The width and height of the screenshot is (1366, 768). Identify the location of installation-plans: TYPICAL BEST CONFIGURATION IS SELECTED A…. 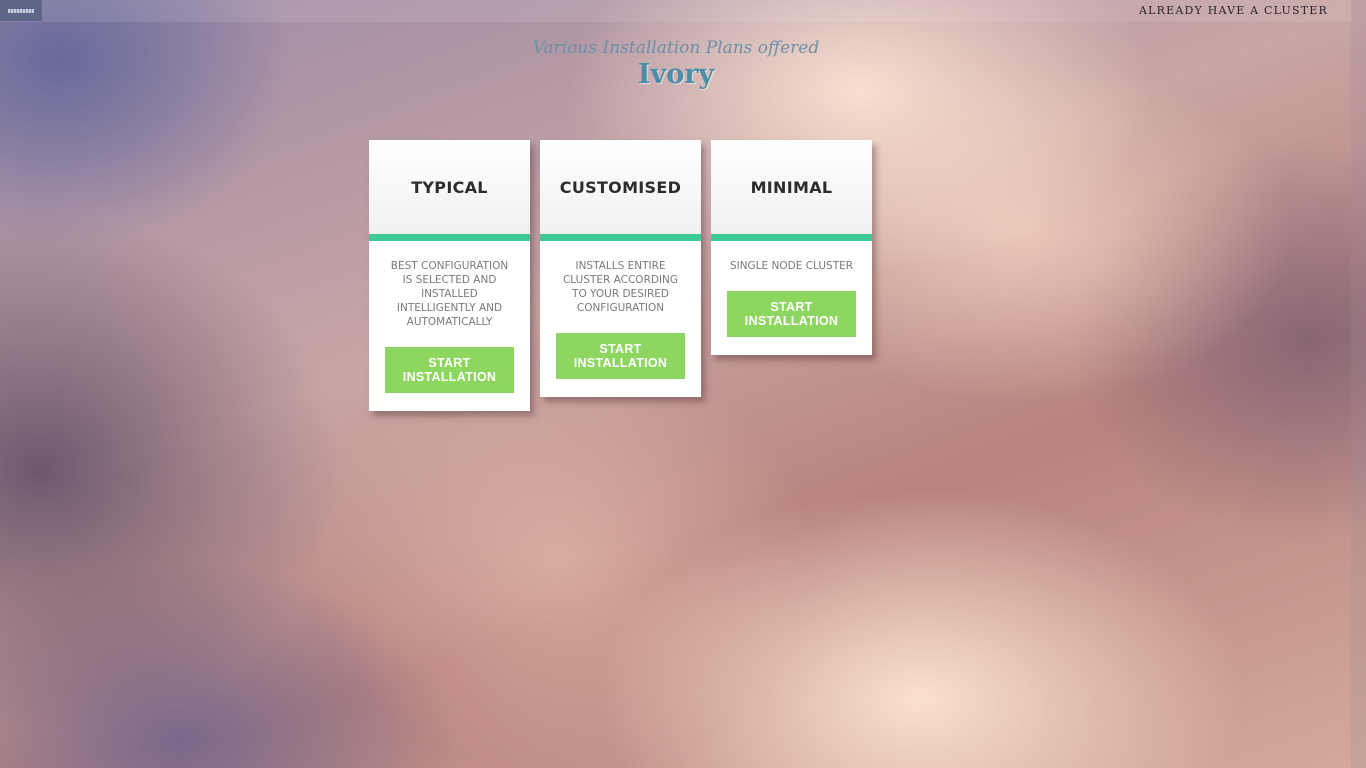
(620, 275).